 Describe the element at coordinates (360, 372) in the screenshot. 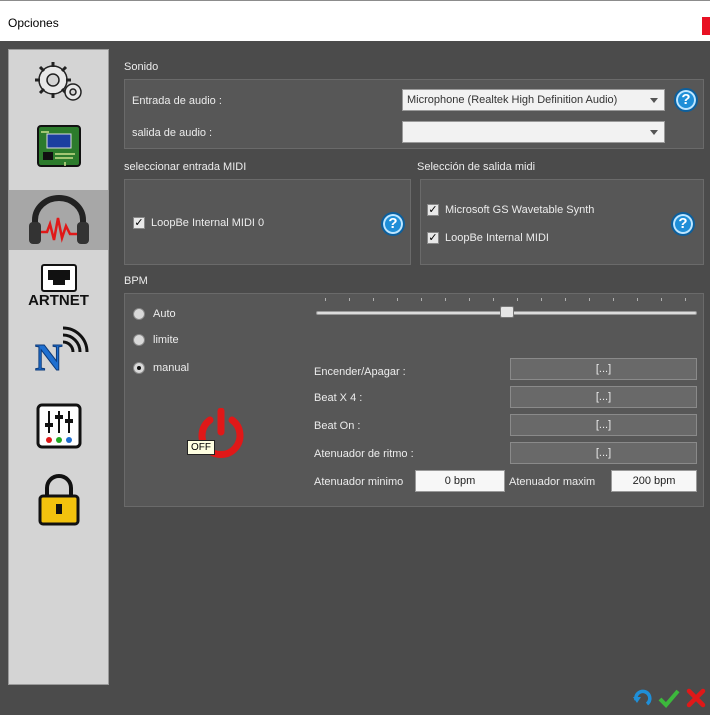

I see `bpm-row-label-0: Encender/Apagar :` at that location.